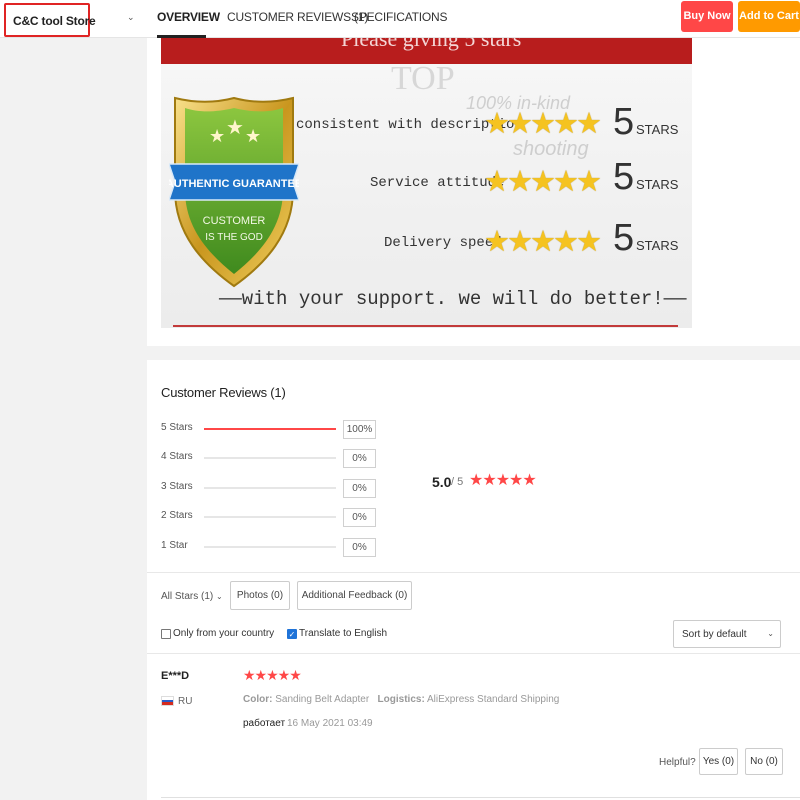 This screenshot has width=800, height=800. What do you see at coordinates (543, 124) in the screenshot?
I see `rating-stars-description: ★★★★★` at bounding box center [543, 124].